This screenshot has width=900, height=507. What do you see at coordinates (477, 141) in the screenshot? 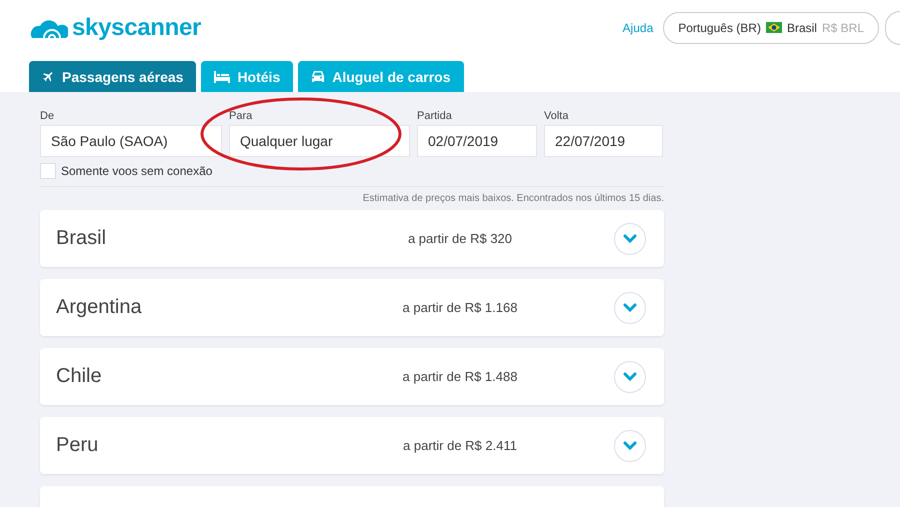
I see `input-field: 02/07/2019` at bounding box center [477, 141].